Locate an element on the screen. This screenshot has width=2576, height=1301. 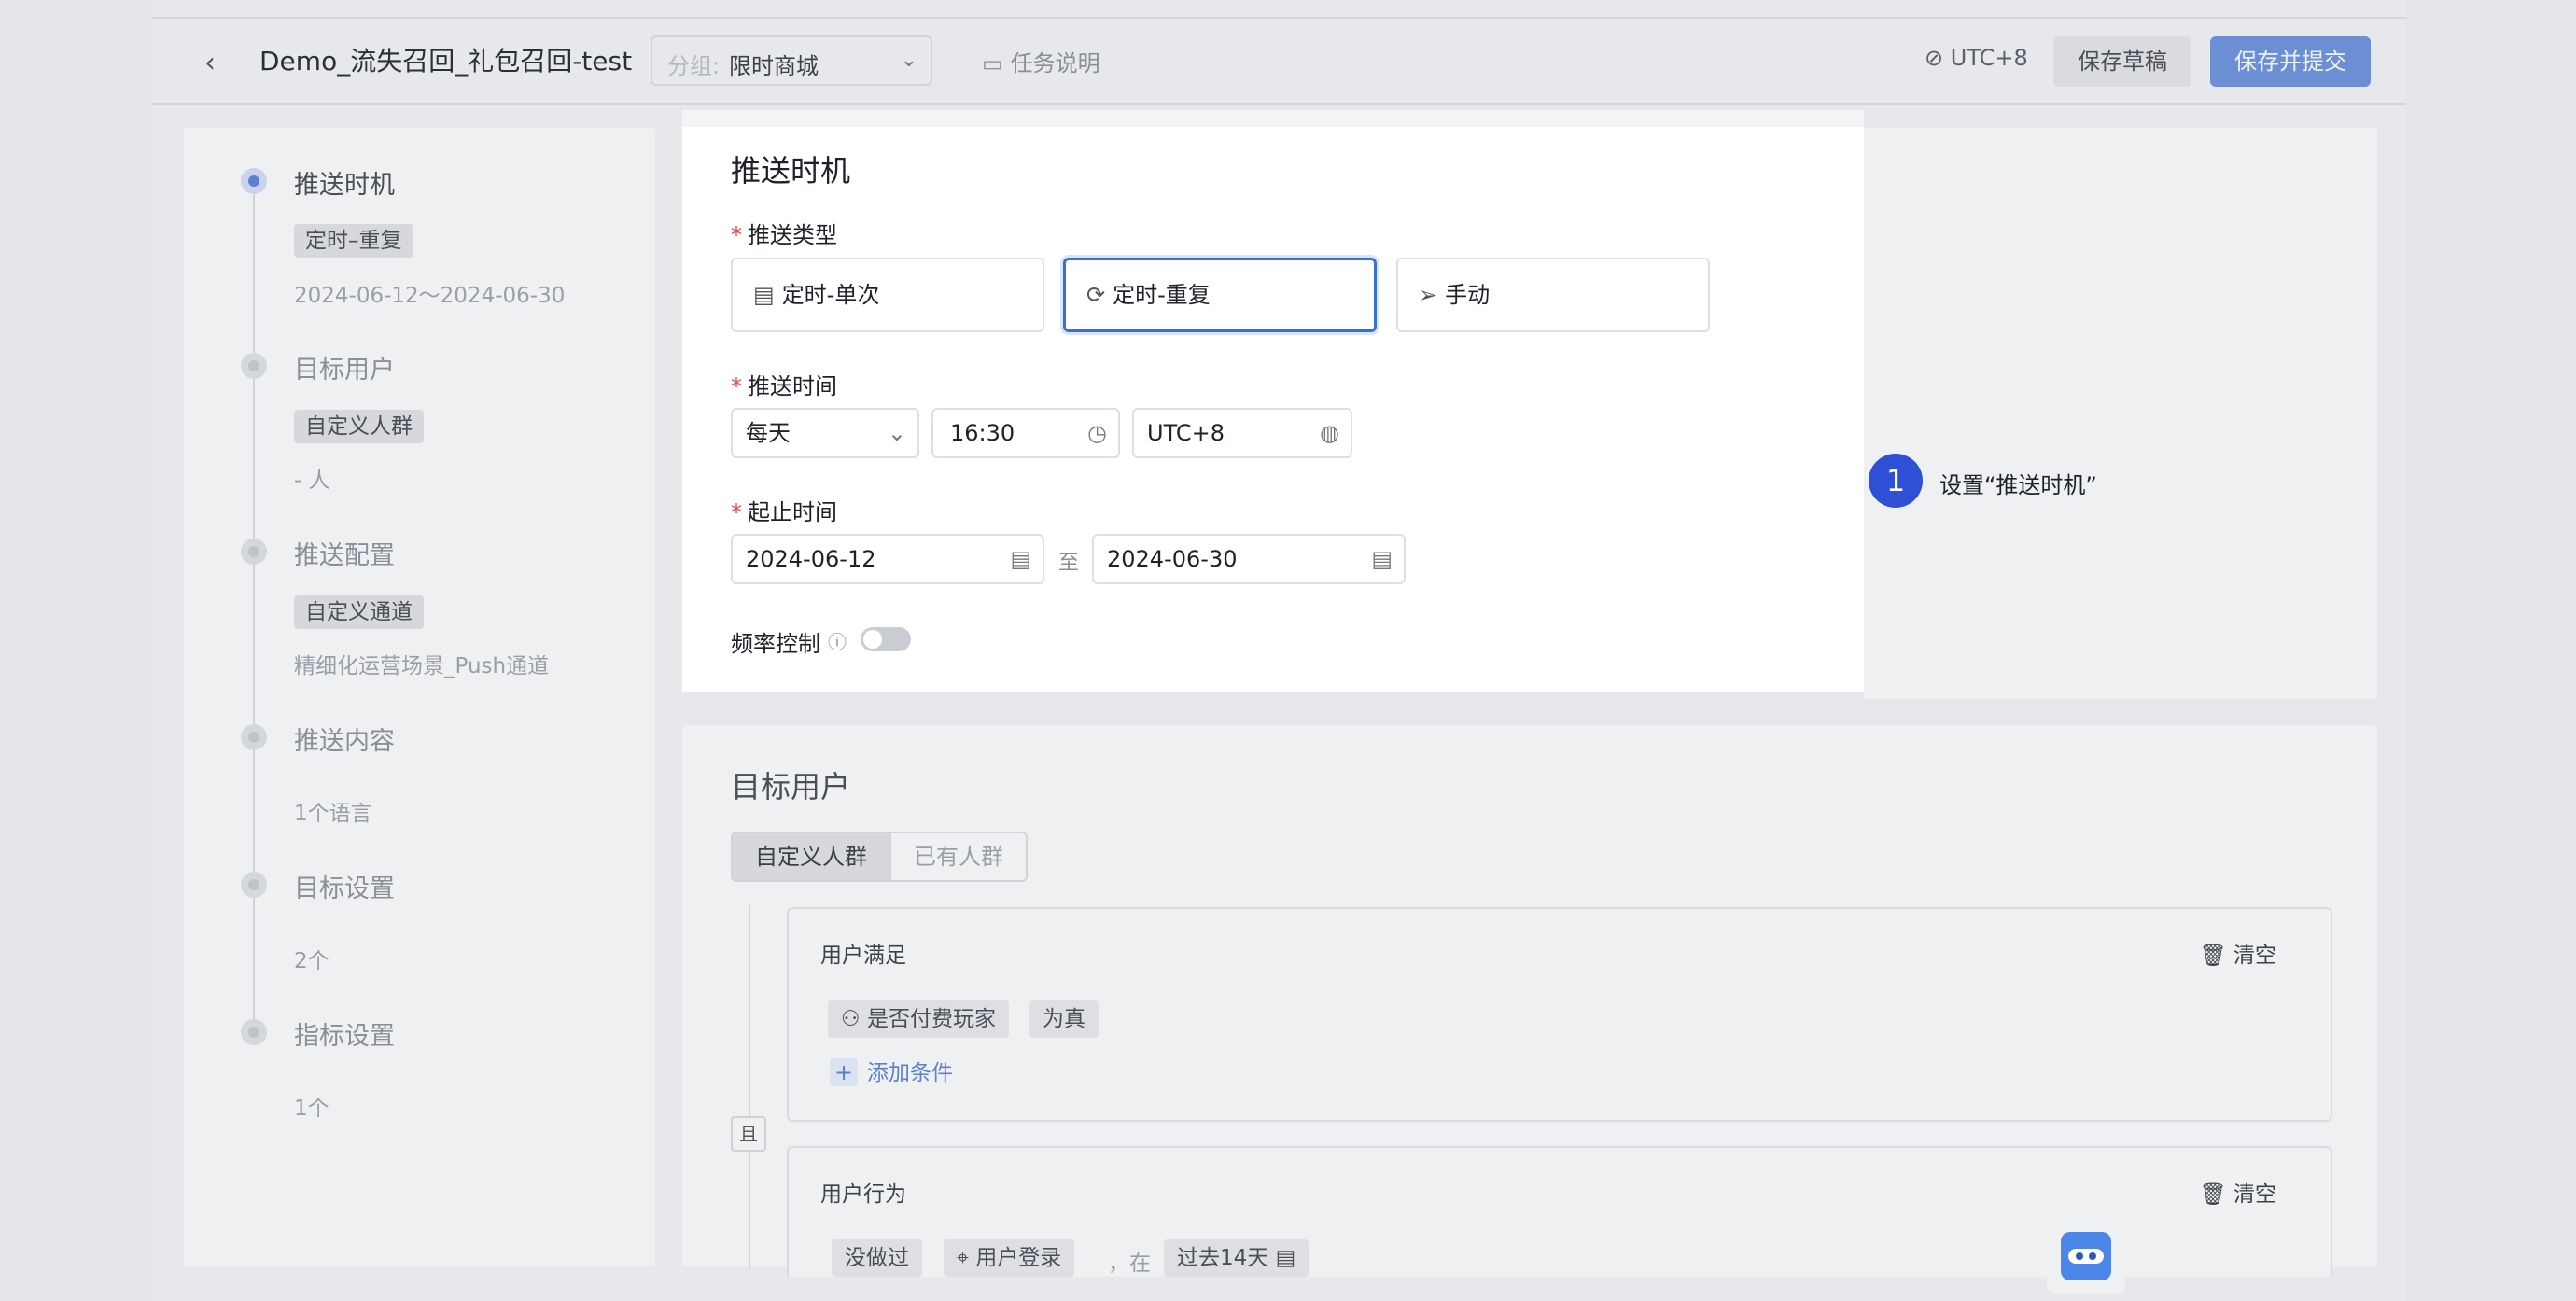
sidebar-step-content: 推送内容 is located at coordinates (344, 738).